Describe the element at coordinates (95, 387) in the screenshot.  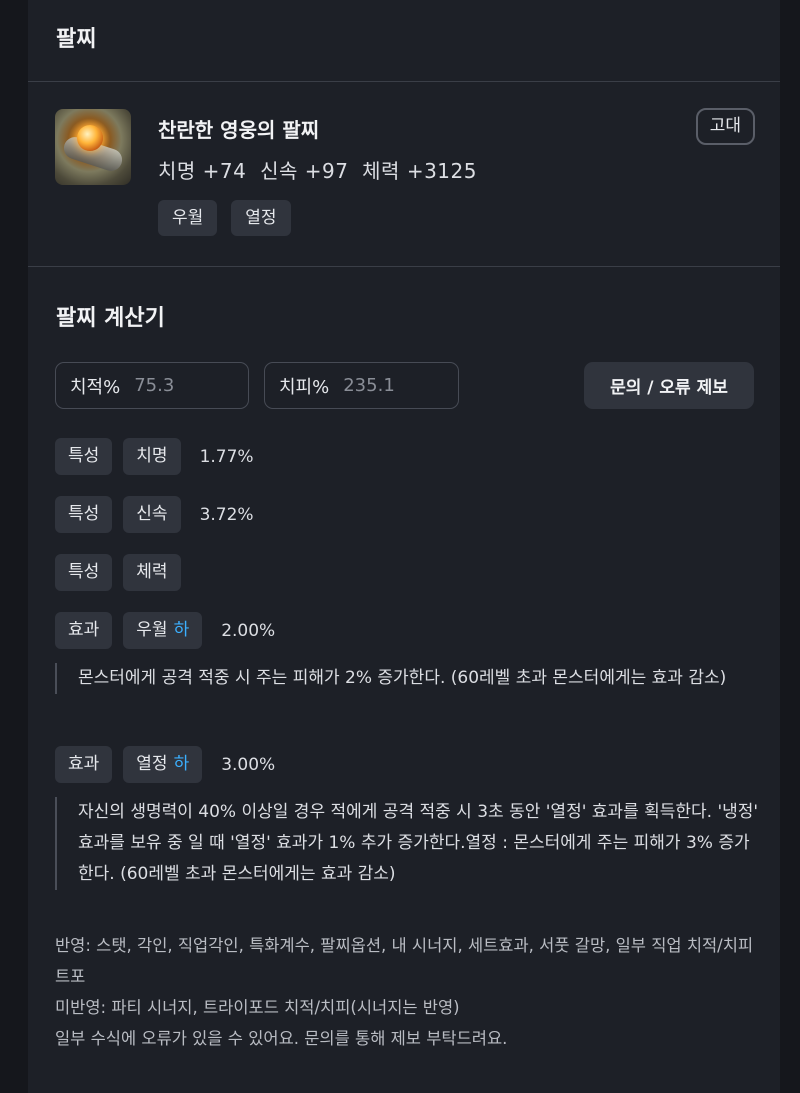
I see `crit-rate-label: 치적%` at that location.